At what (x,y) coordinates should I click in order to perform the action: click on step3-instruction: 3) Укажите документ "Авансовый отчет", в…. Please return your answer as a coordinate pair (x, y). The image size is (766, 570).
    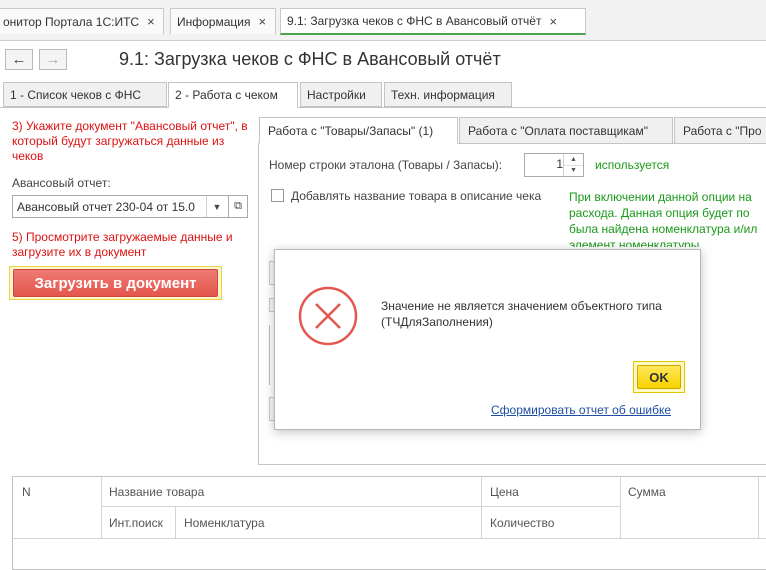
    Looking at the image, I should click on (130, 141).